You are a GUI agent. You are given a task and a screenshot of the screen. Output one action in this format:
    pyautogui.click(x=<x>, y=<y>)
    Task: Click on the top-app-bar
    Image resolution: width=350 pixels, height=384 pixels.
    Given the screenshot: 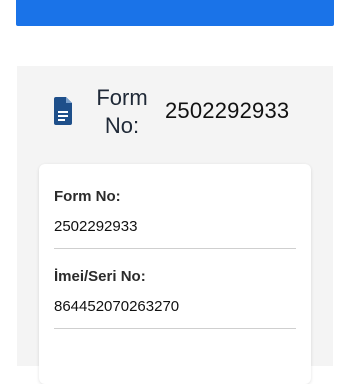 What is the action you would take?
    pyautogui.click(x=175, y=13)
    